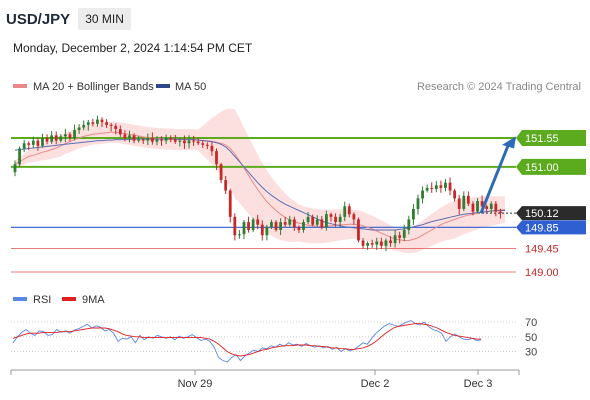 This screenshot has width=590, height=400. I want to click on current-price-label: 150.12, so click(542, 214).